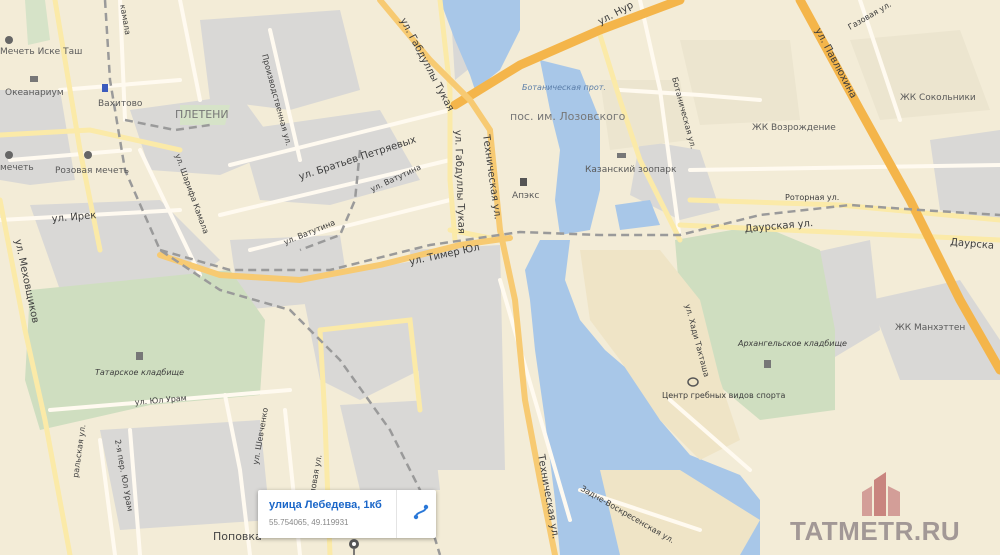 The width and height of the screenshot is (1000, 555). Describe the element at coordinates (325, 505) in the screenshot. I see `popup-title: улица Лебедева, 1кб` at that location.